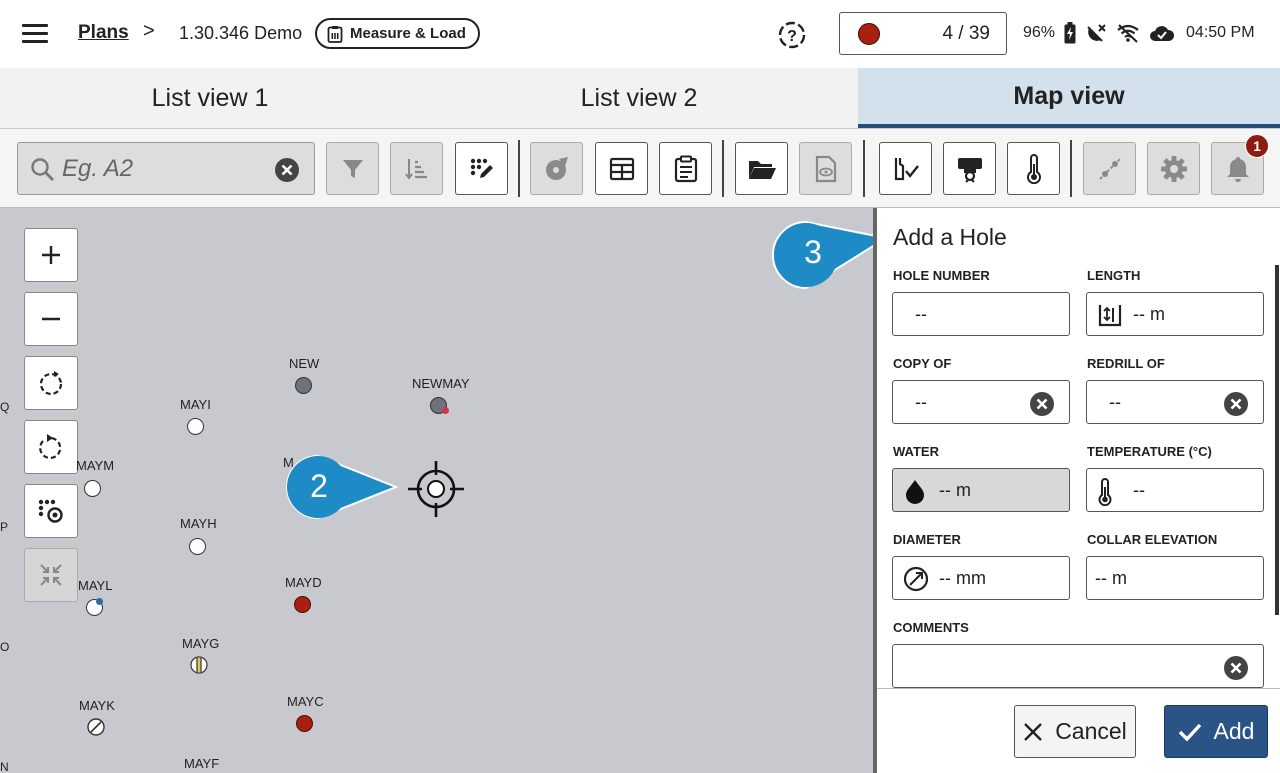  What do you see at coordinates (51, 319) in the screenshot?
I see `zoom-out-button` at bounding box center [51, 319].